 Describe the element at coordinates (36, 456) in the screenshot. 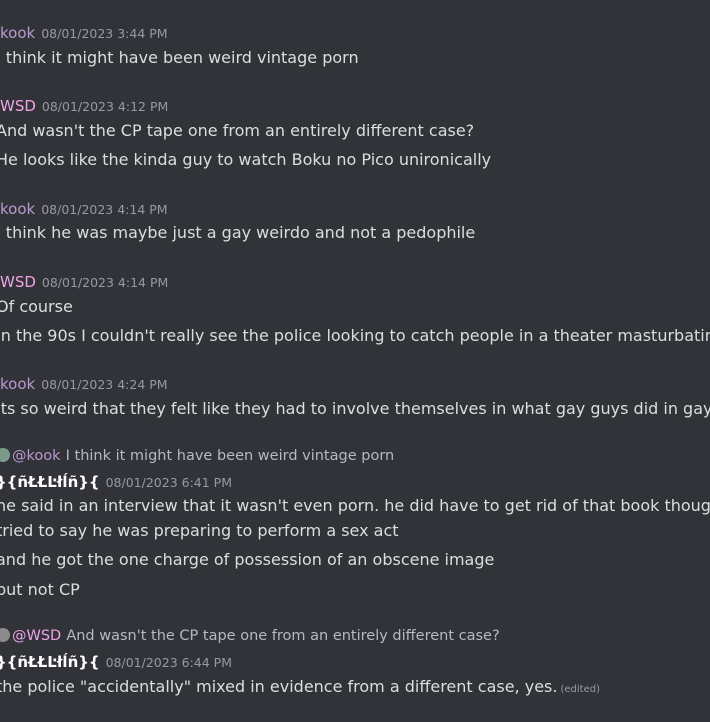

I see `reply-mention: @kook` at that location.